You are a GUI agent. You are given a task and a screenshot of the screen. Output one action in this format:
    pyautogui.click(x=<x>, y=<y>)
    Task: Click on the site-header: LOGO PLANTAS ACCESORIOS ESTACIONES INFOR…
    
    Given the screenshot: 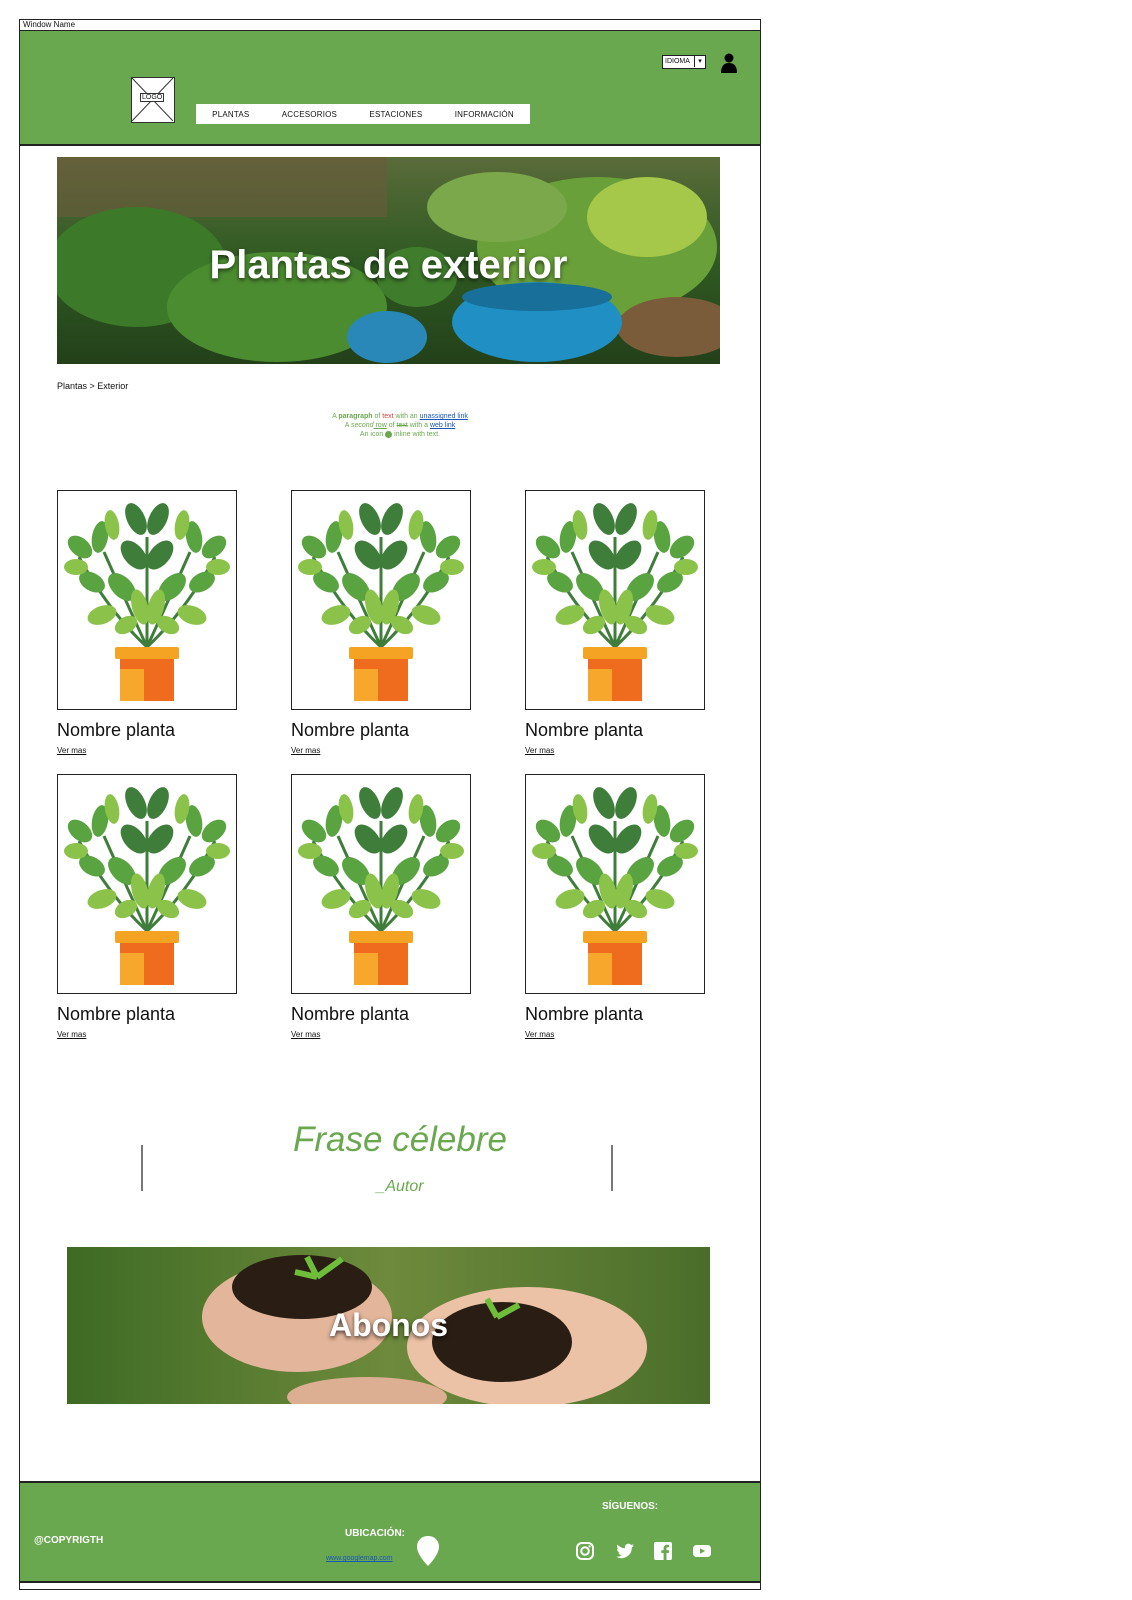 What is the action you would take?
    pyautogui.click(x=390, y=88)
    